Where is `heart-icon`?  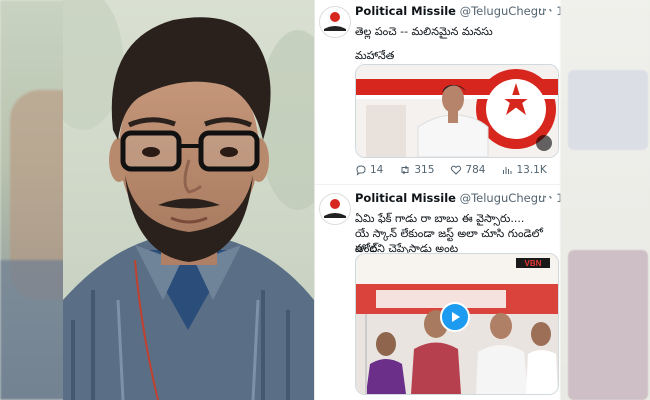
heart-icon is located at coordinates (456, 170).